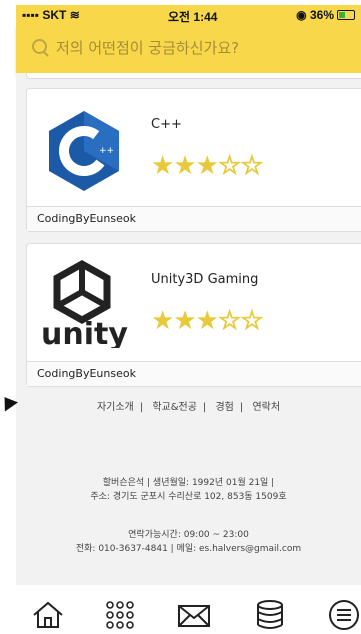 The height and width of the screenshot is (634, 361). What do you see at coordinates (346, 15) in the screenshot?
I see `battery-icon` at bounding box center [346, 15].